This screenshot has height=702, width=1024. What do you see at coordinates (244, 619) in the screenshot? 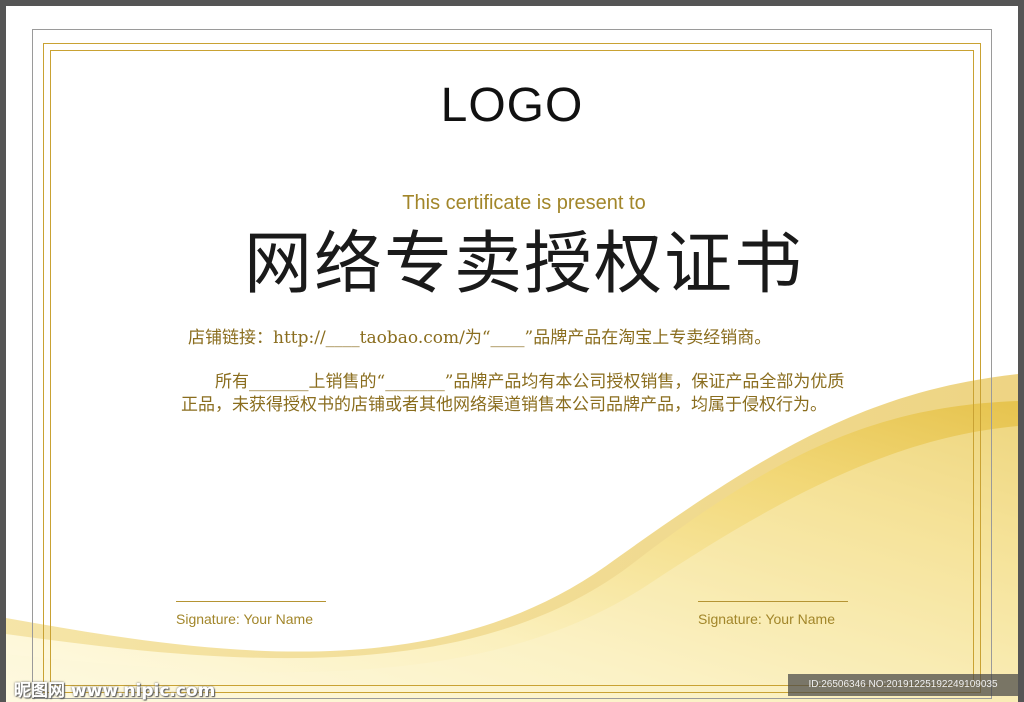
I see `signature-label-left: Signature: Your Name` at bounding box center [244, 619].